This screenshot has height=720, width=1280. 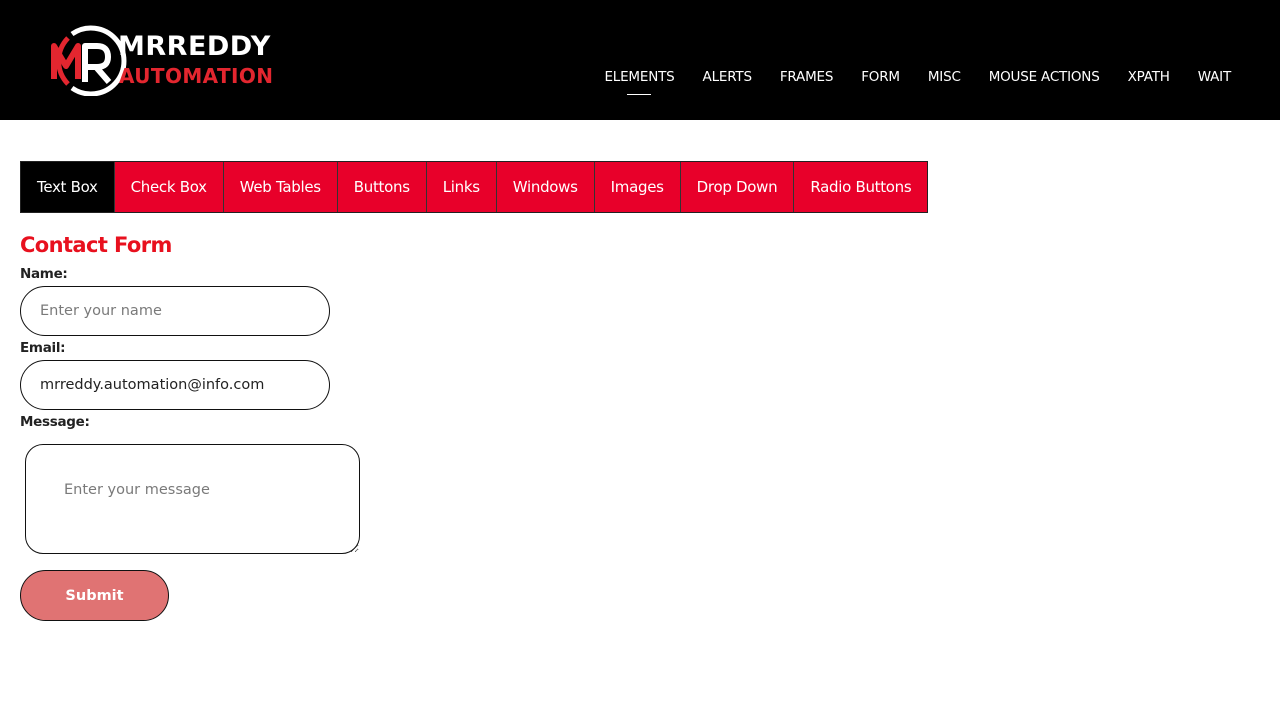 I want to click on tab-buttons: Buttons, so click(x=381, y=187).